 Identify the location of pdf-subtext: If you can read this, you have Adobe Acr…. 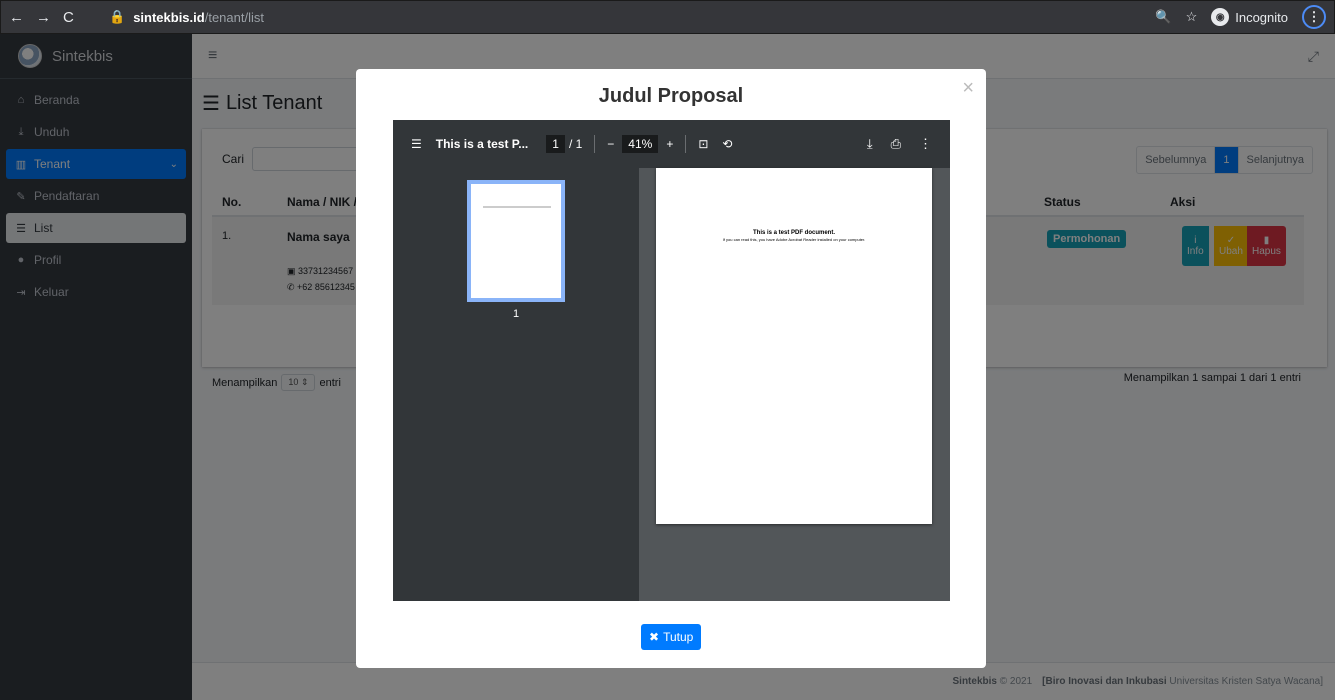
(794, 239).